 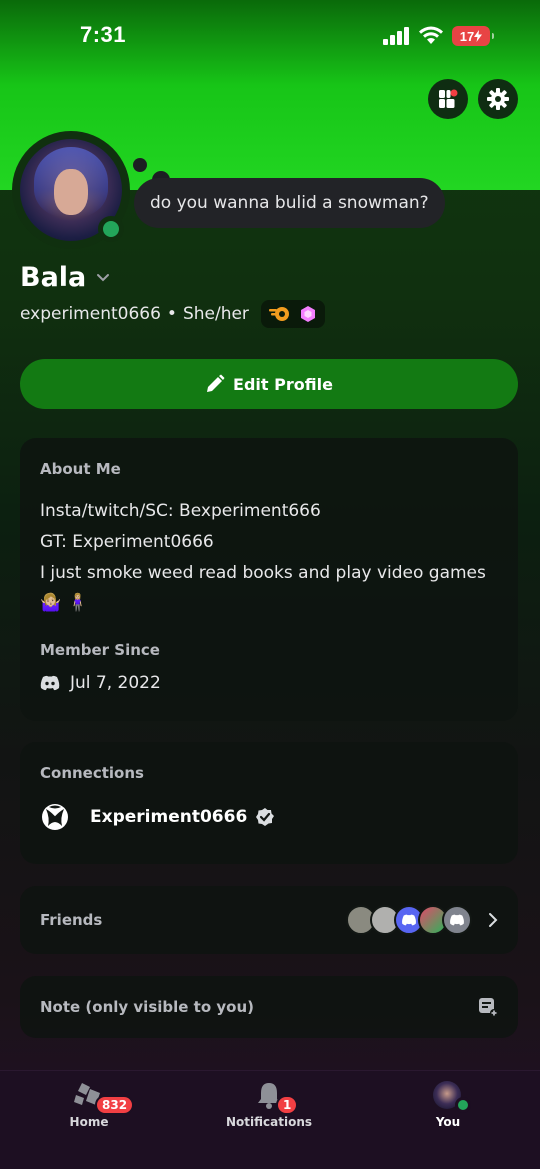 What do you see at coordinates (111, 229) in the screenshot?
I see `online-status-indicator` at bounding box center [111, 229].